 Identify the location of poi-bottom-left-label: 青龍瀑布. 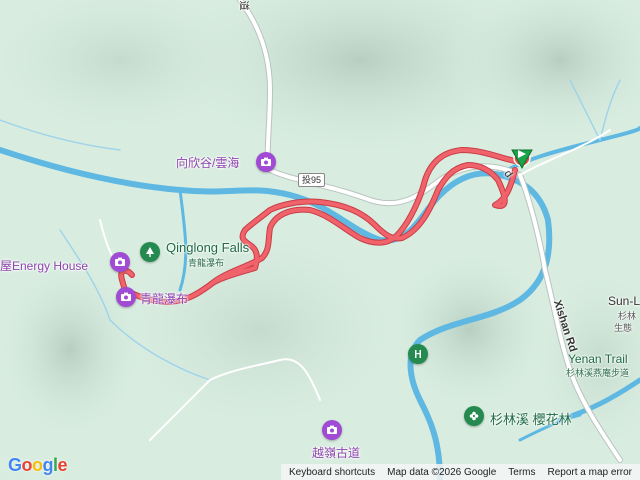
(164, 298).